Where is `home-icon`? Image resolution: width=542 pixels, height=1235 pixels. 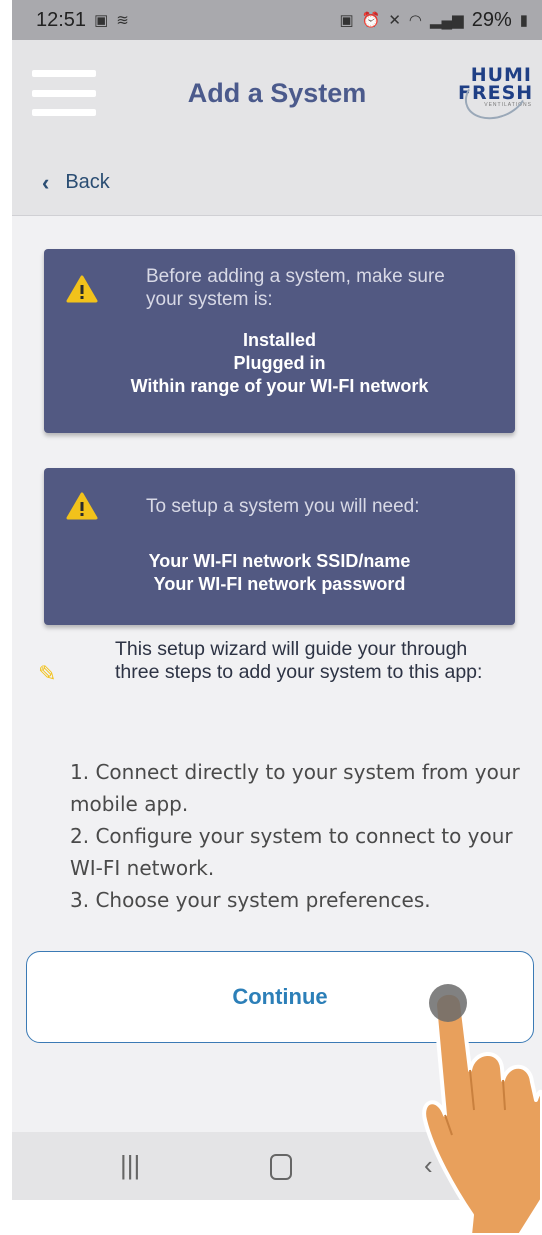
home-icon is located at coordinates (281, 1167).